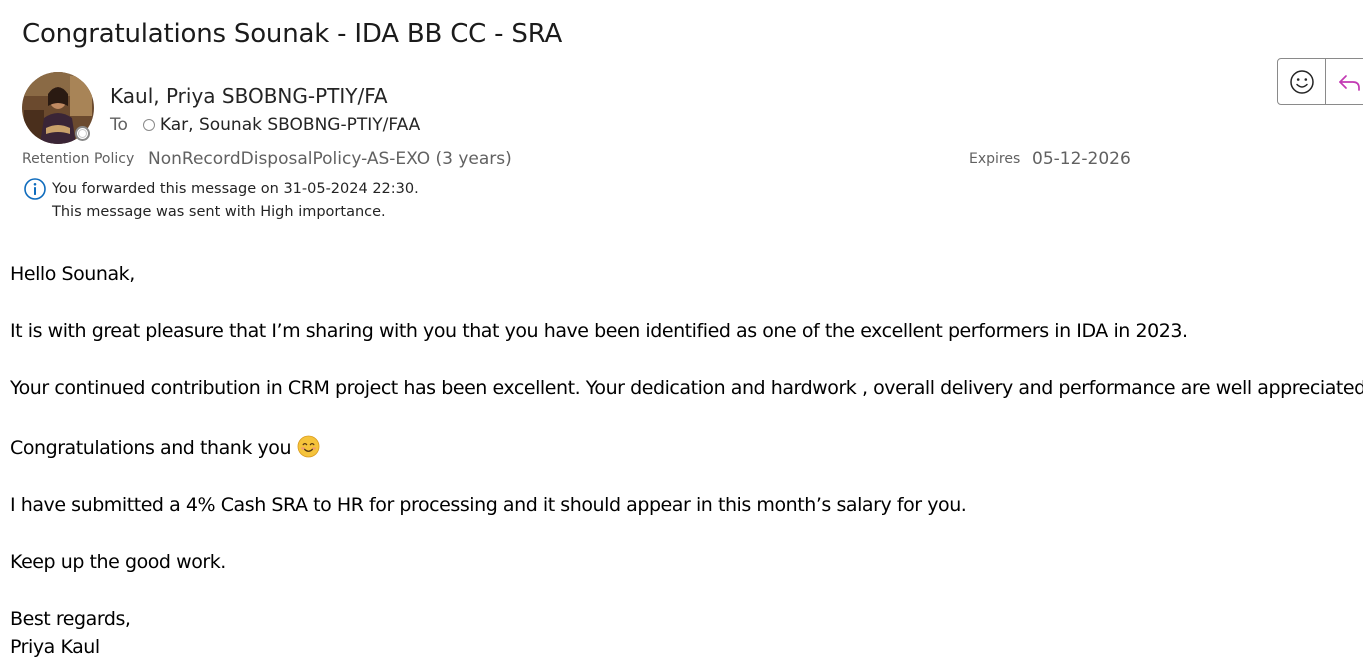  I want to click on smiley-icon, so click(1301, 81).